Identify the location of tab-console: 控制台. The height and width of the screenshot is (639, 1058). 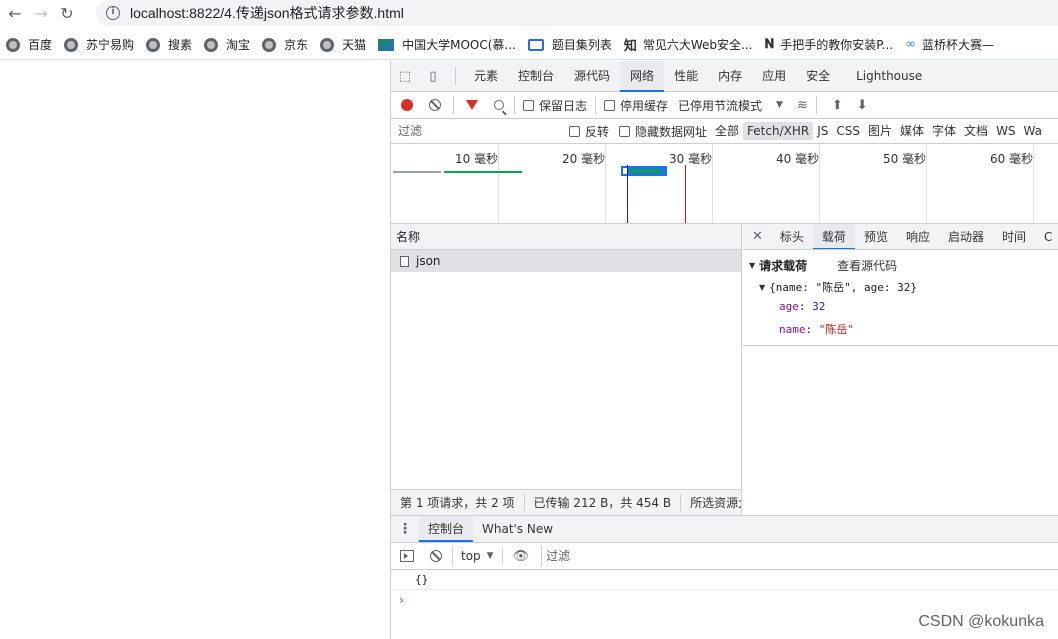
(536, 76).